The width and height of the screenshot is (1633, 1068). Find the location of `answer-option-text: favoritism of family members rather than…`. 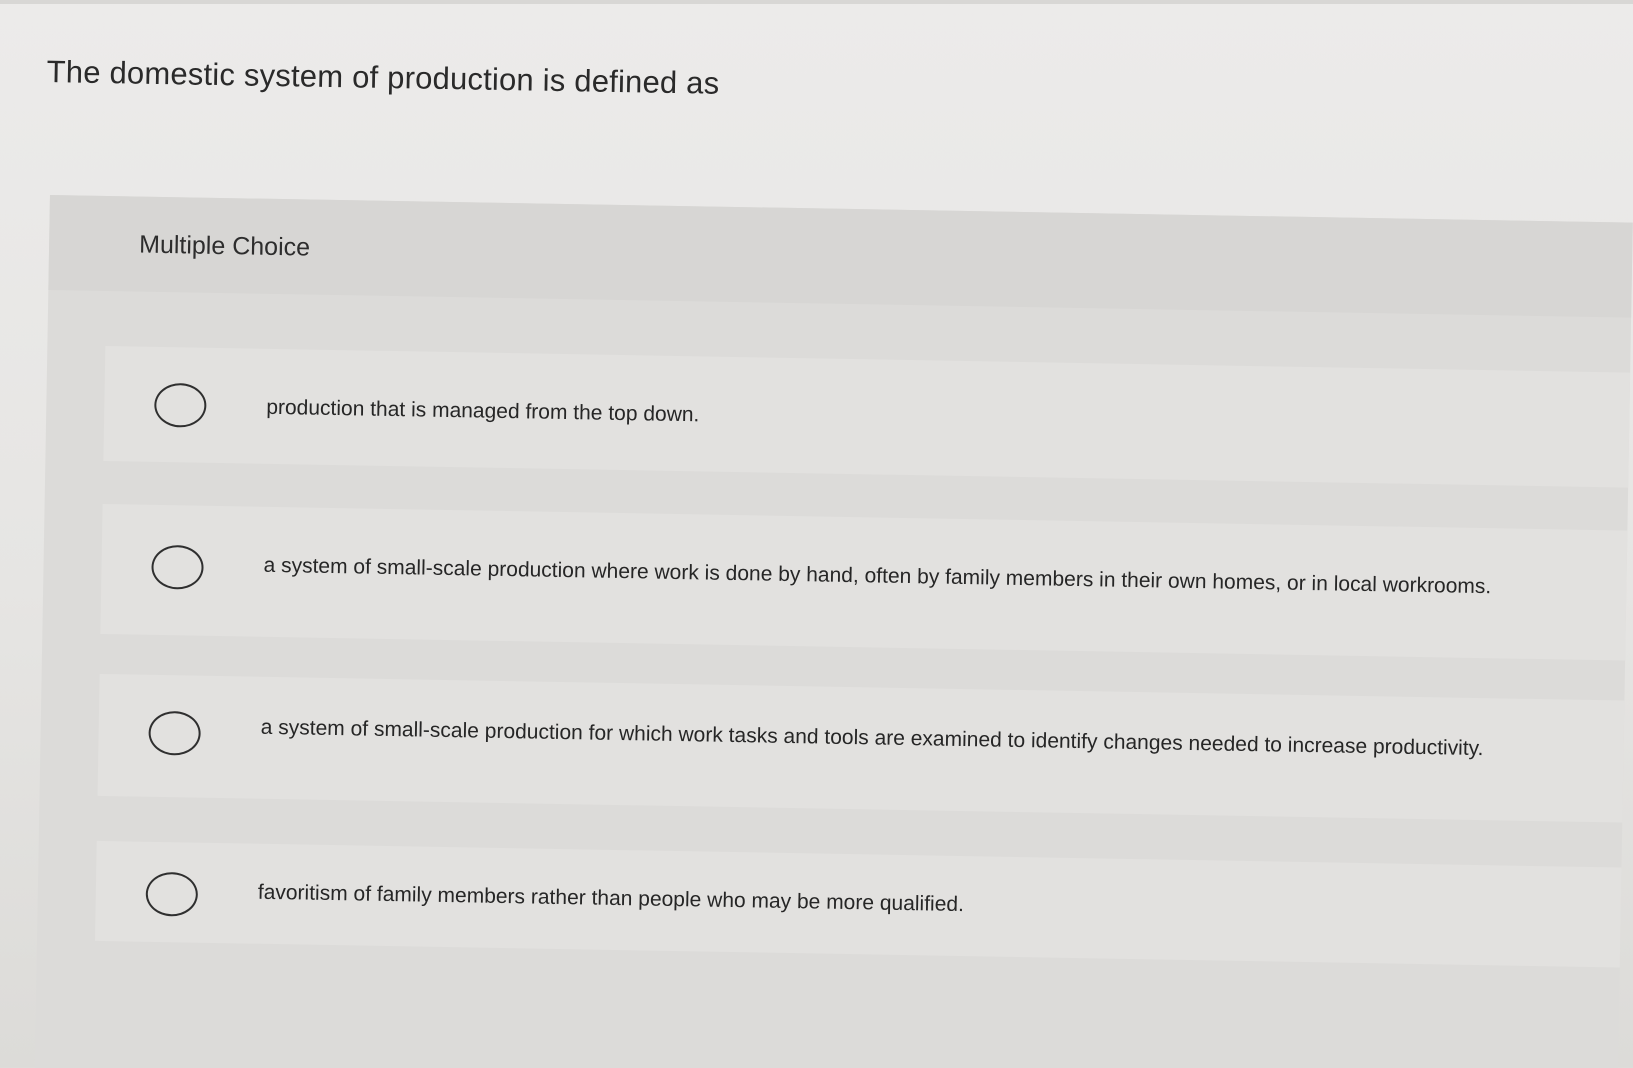

answer-option-text: favoritism of family members rather than… is located at coordinates (611, 898).